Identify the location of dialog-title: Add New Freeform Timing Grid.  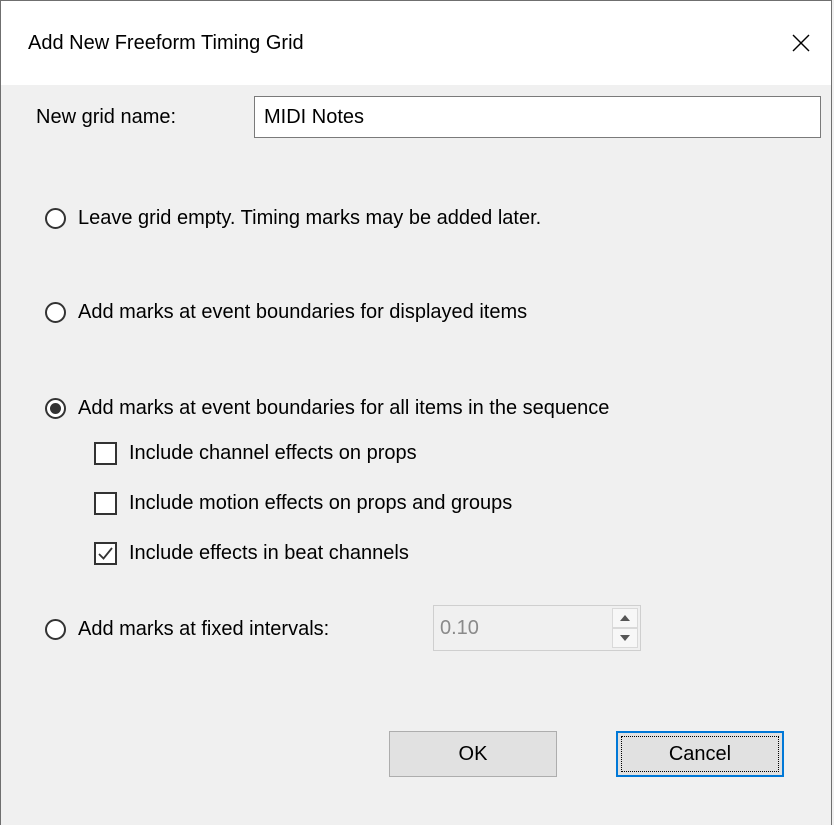
(166, 43).